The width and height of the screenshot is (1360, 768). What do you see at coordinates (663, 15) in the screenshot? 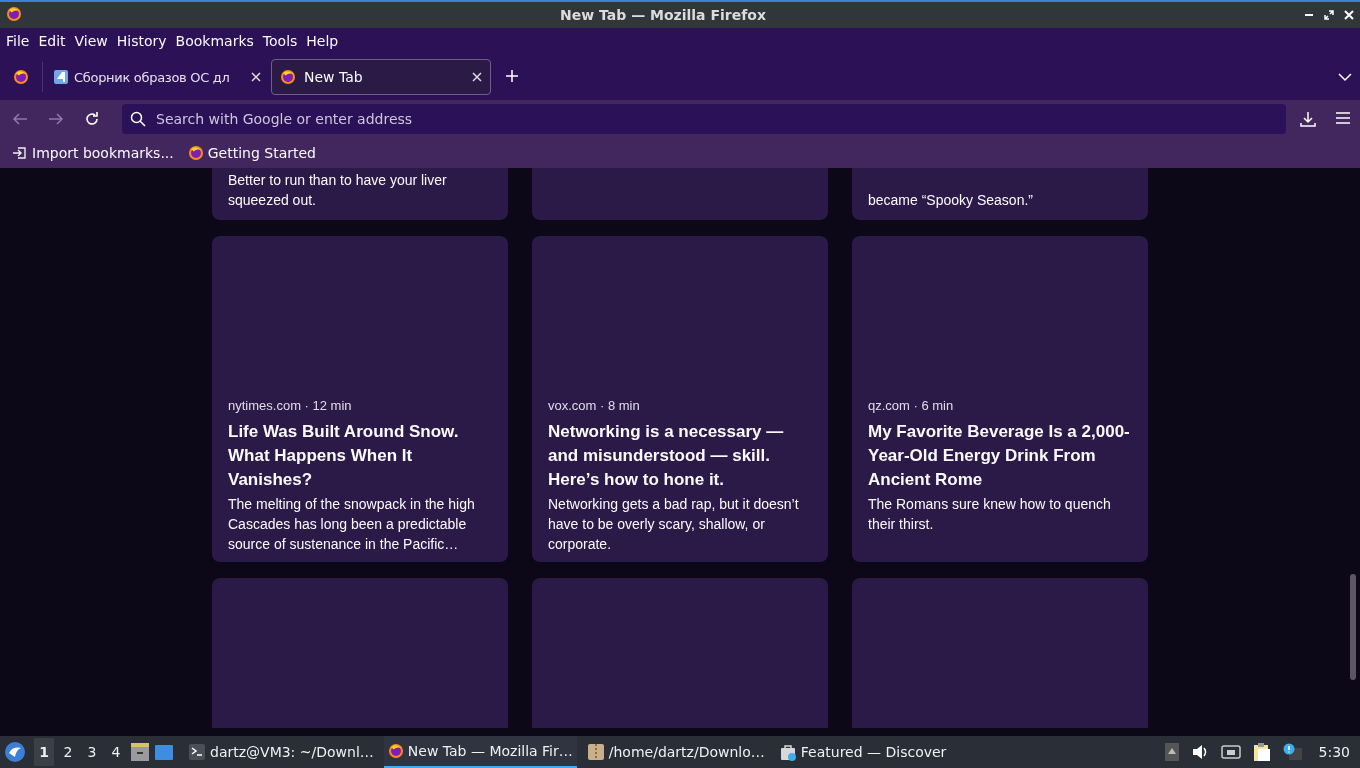
I see `window-title: New Tab — Mozilla Firefox` at bounding box center [663, 15].